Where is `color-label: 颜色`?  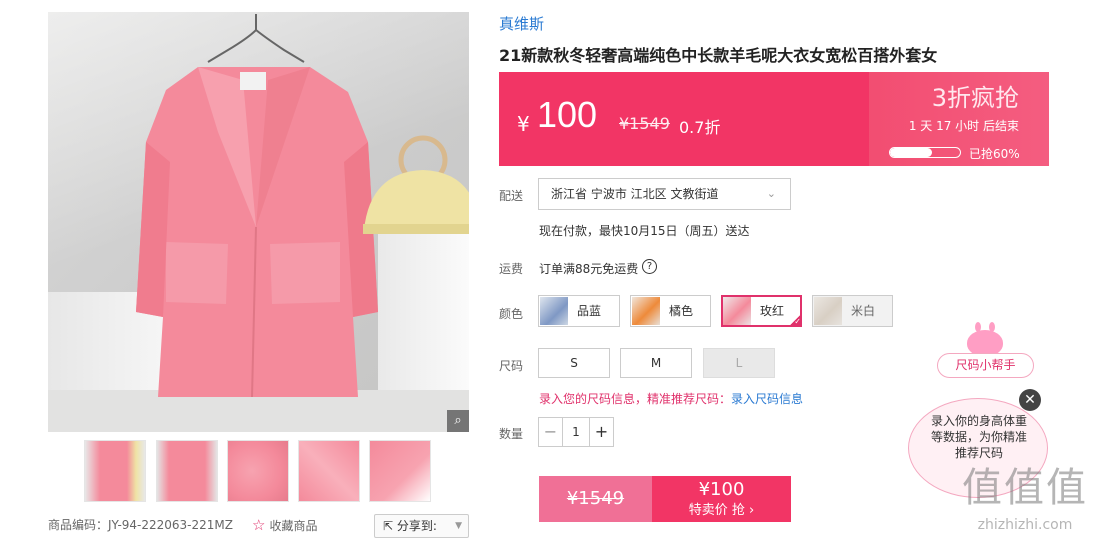 color-label: 颜色 is located at coordinates (511, 314).